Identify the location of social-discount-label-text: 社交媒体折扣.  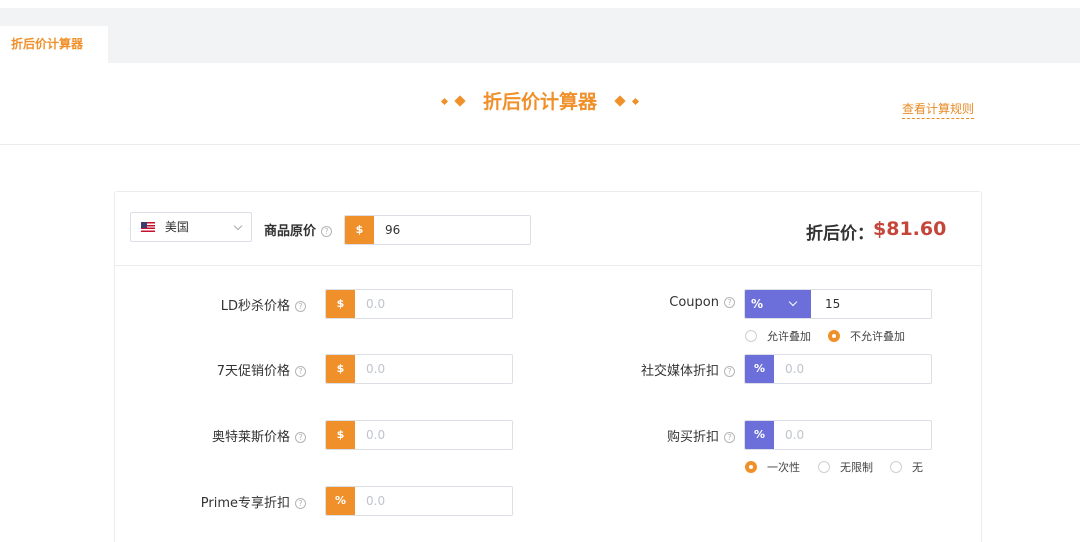
(679, 371).